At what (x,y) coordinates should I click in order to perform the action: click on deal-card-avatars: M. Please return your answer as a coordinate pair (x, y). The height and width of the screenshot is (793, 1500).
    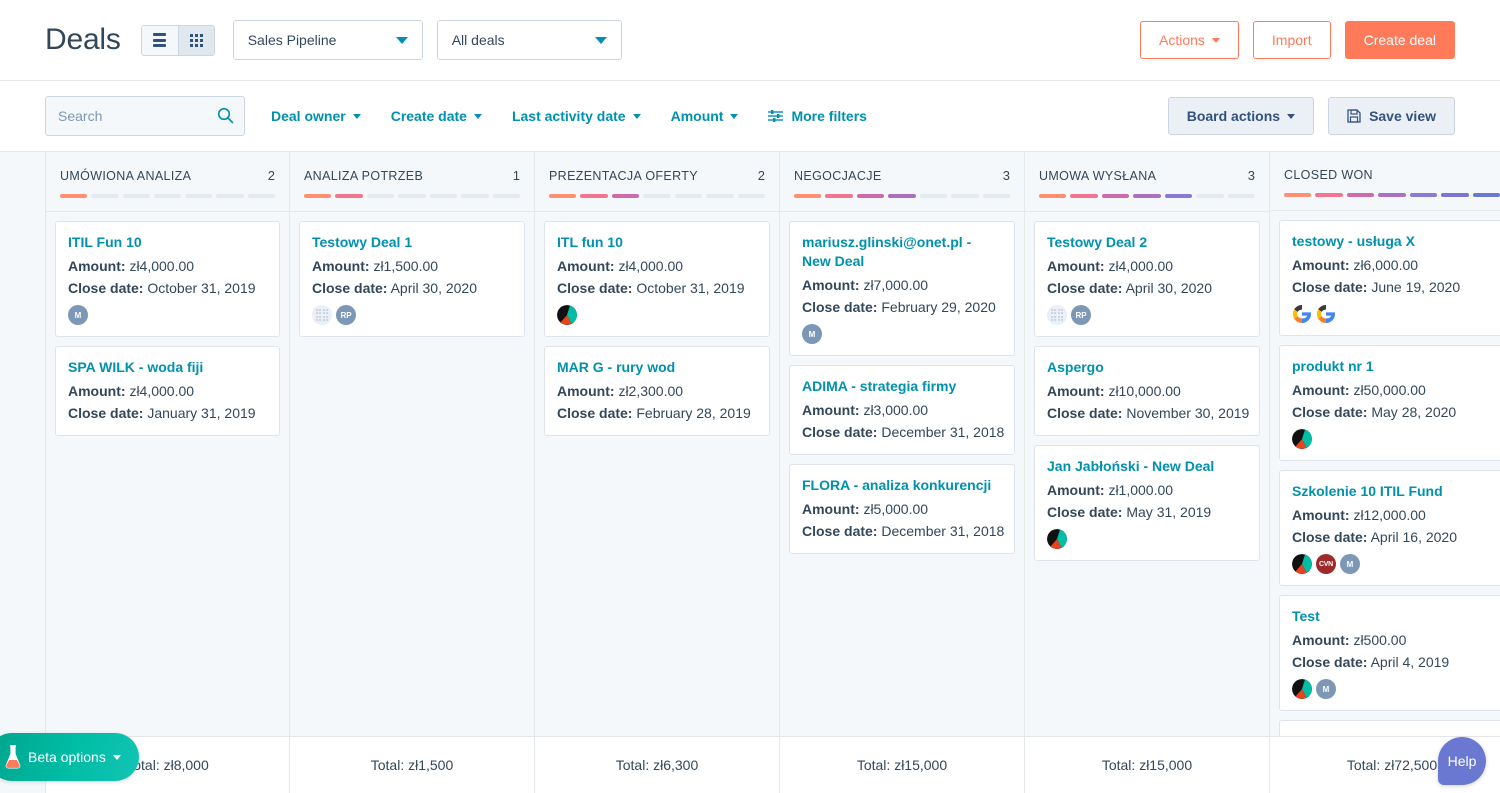
    Looking at the image, I should click on (1392, 689).